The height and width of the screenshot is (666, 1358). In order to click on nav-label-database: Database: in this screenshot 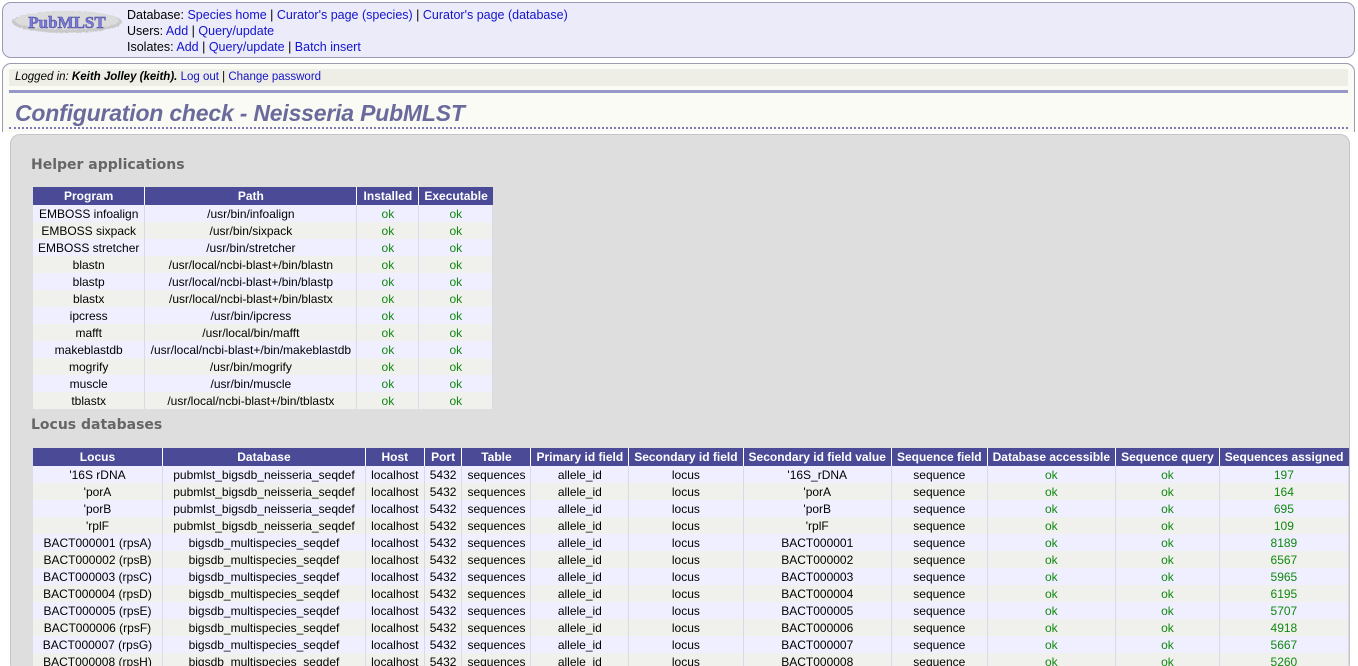, I will do `click(155, 15)`.